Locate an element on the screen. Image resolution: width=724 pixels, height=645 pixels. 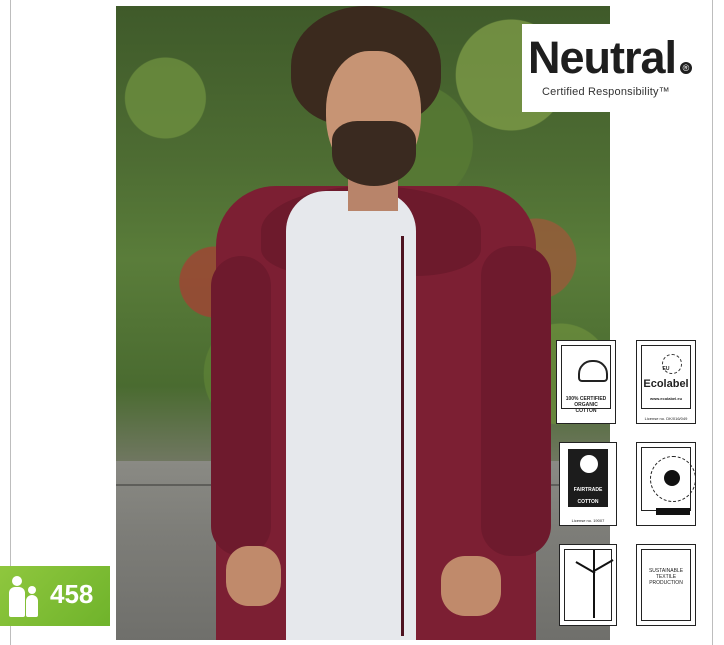
logo-tagline: Certified Responsibility™ is located at coordinates (606, 92).